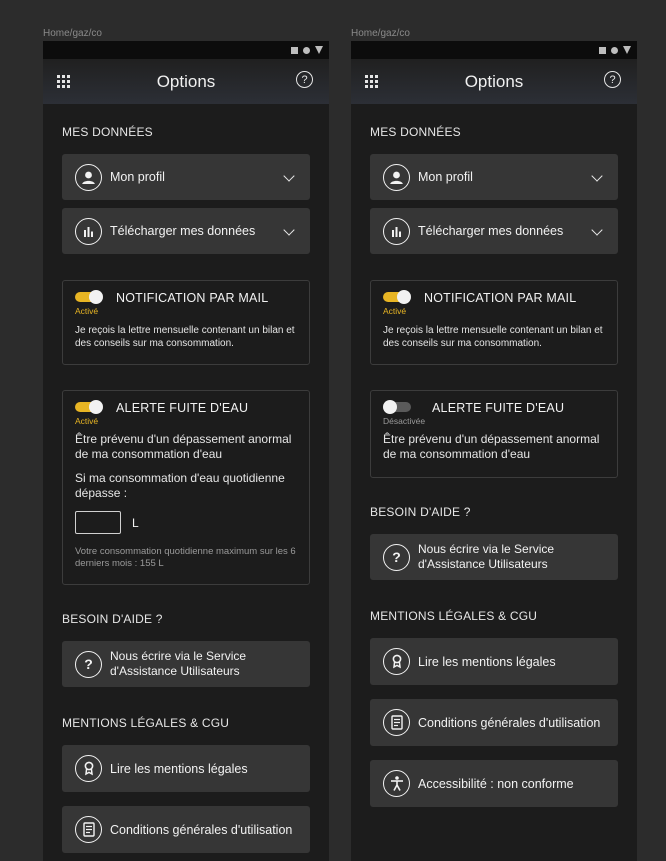 The width and height of the screenshot is (666, 861). What do you see at coordinates (98, 522) in the screenshot?
I see `threshold-input` at bounding box center [98, 522].